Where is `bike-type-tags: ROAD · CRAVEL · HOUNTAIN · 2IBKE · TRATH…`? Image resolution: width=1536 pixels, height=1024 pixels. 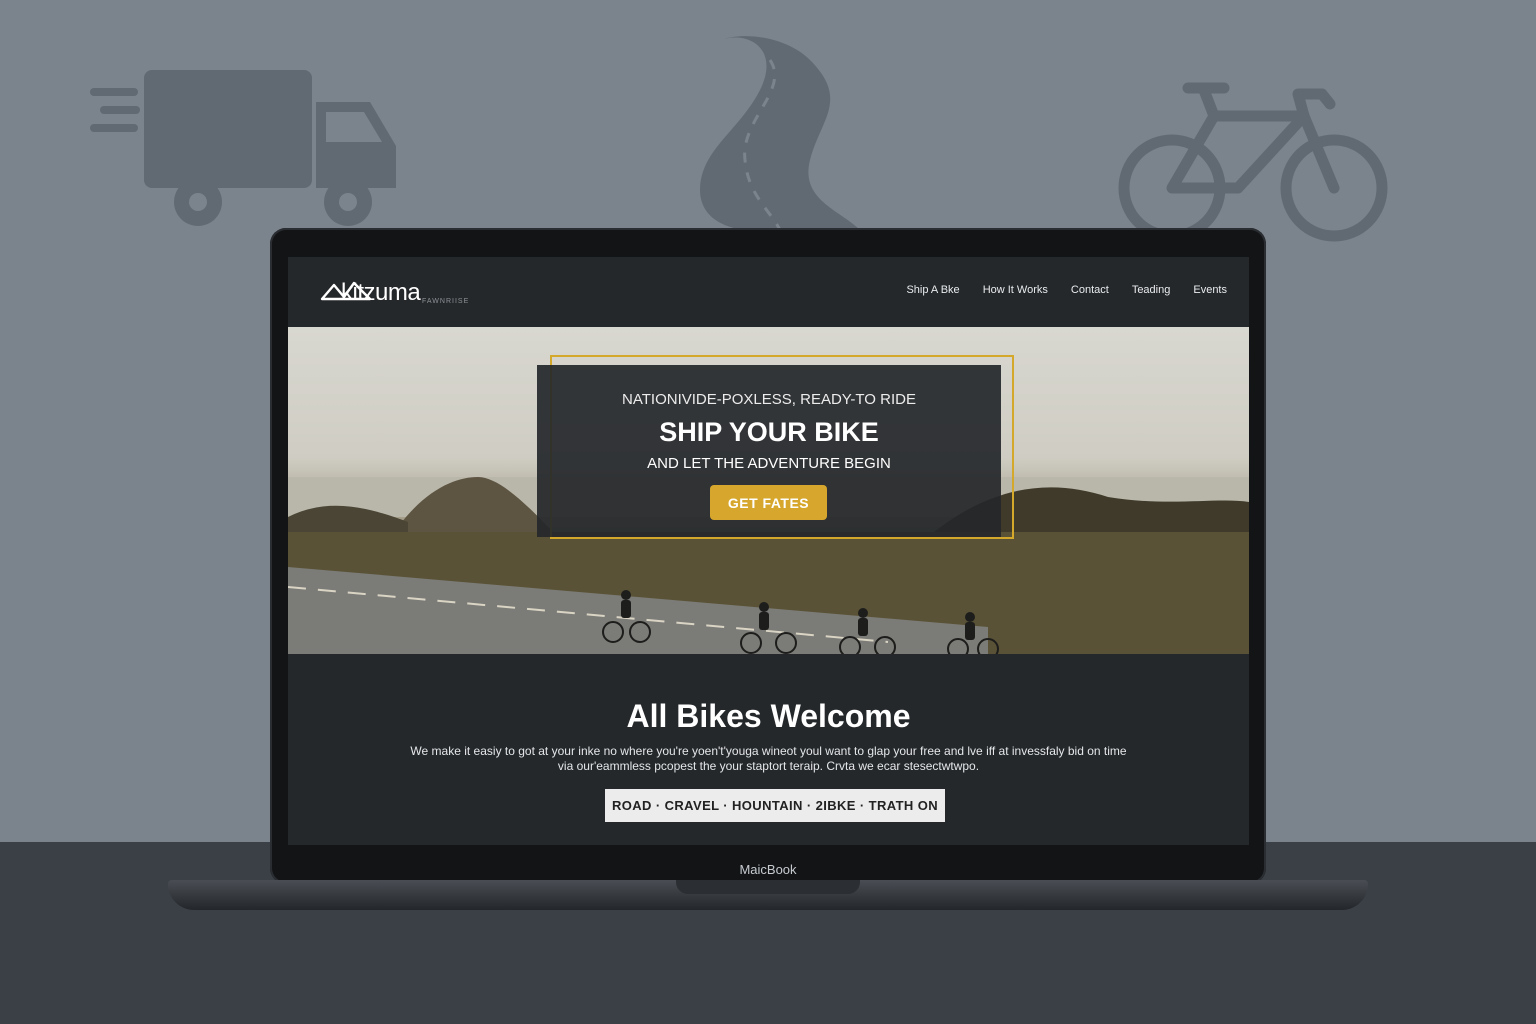 bike-type-tags: ROAD · CRAVEL · HOUNTAIN · 2IBKE · TRATH… is located at coordinates (775, 805).